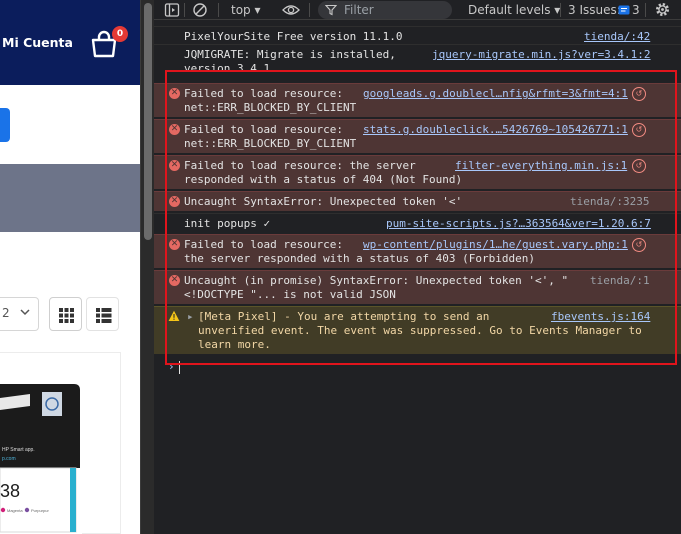 This screenshot has width=681, height=534. Describe the element at coordinates (15, 510) in the screenshot. I see `box-color-1: Magenta` at that location.